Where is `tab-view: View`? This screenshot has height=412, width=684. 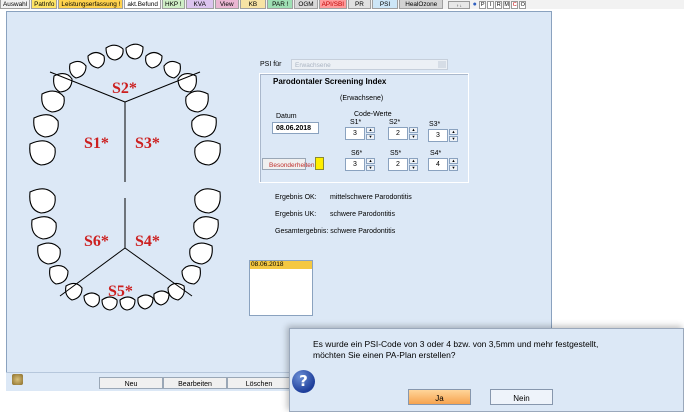 tab-view: View is located at coordinates (226, 4).